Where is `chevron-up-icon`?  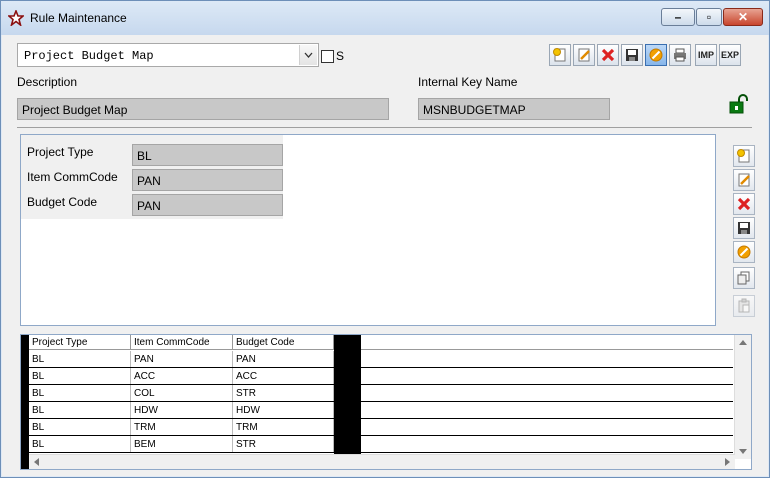
chevron-up-icon is located at coordinates (743, 342).